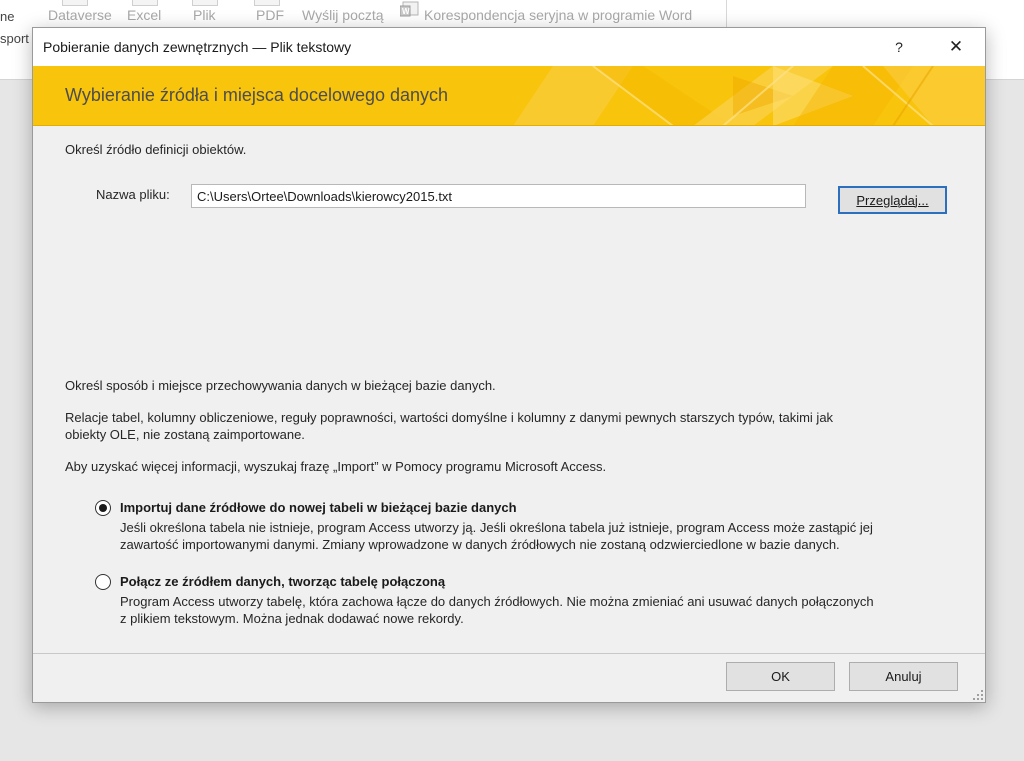 The image size is (1024, 761). What do you see at coordinates (14, 38) in the screenshot?
I see `ribbon-left-label-2: sport` at bounding box center [14, 38].